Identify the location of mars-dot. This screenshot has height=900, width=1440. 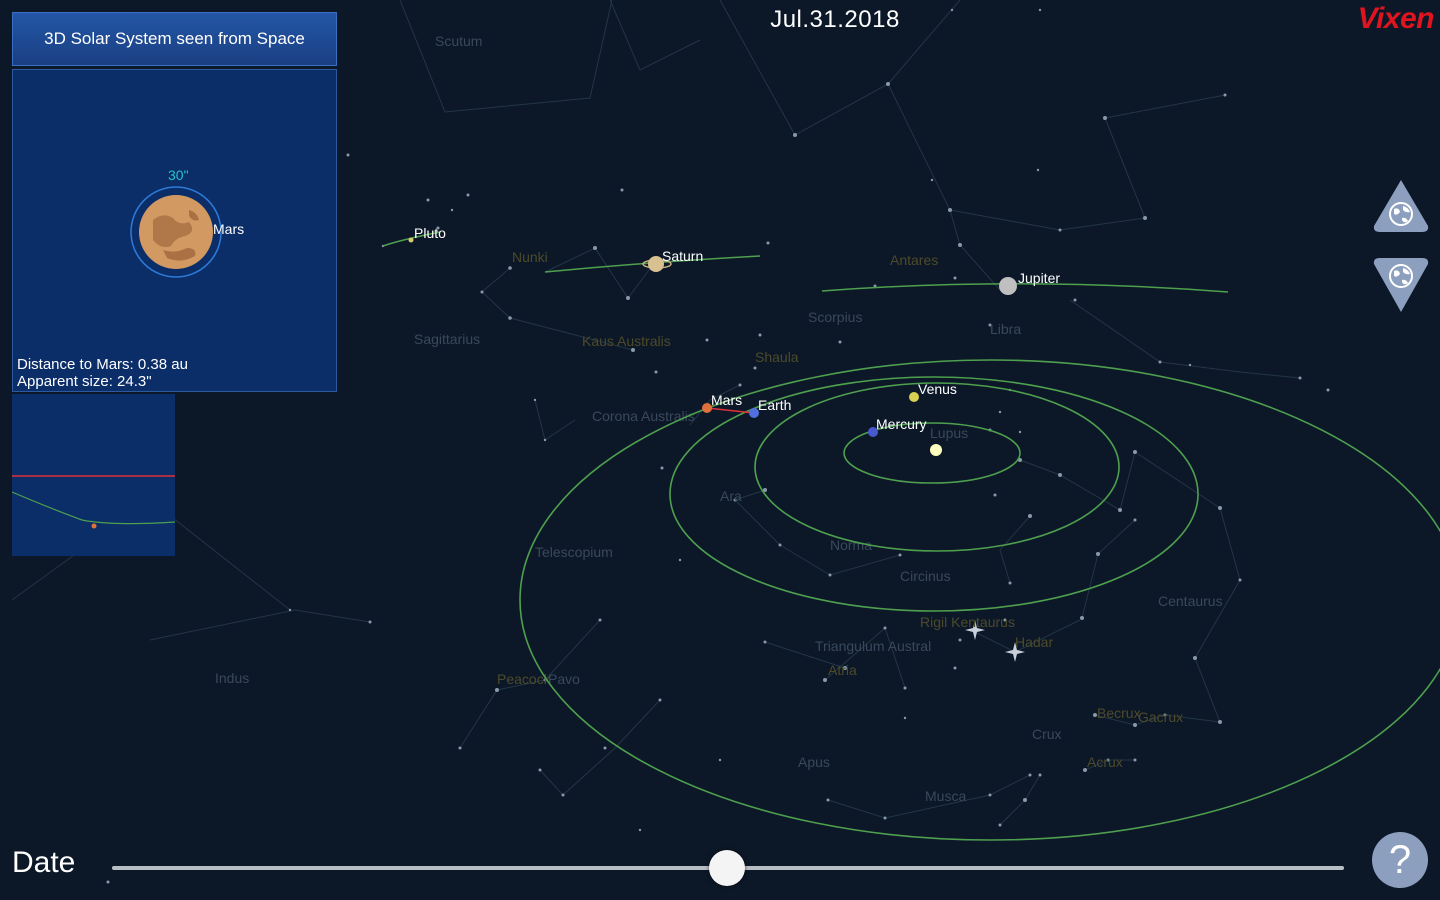
(94, 526).